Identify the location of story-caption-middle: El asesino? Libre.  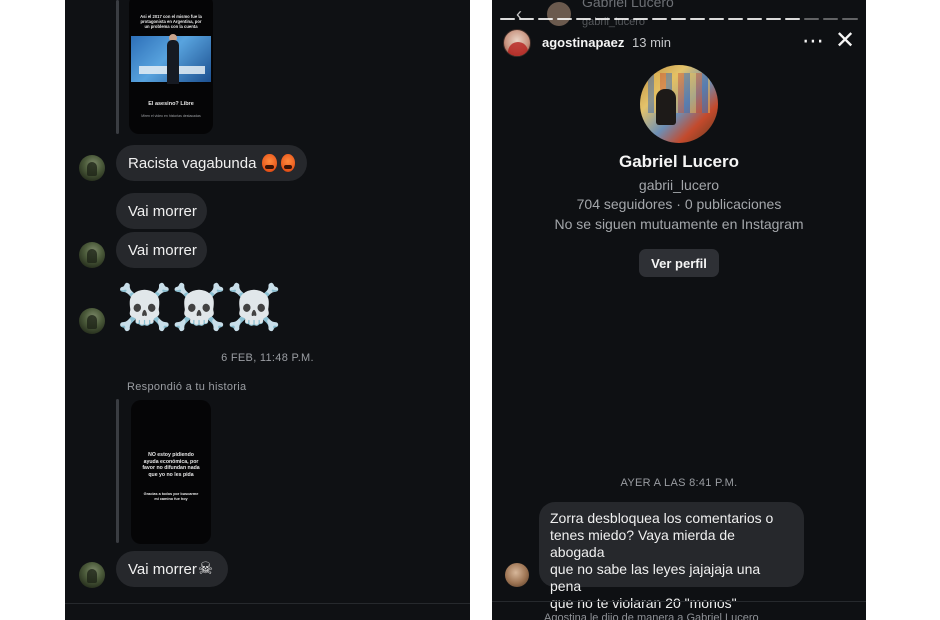
(171, 104).